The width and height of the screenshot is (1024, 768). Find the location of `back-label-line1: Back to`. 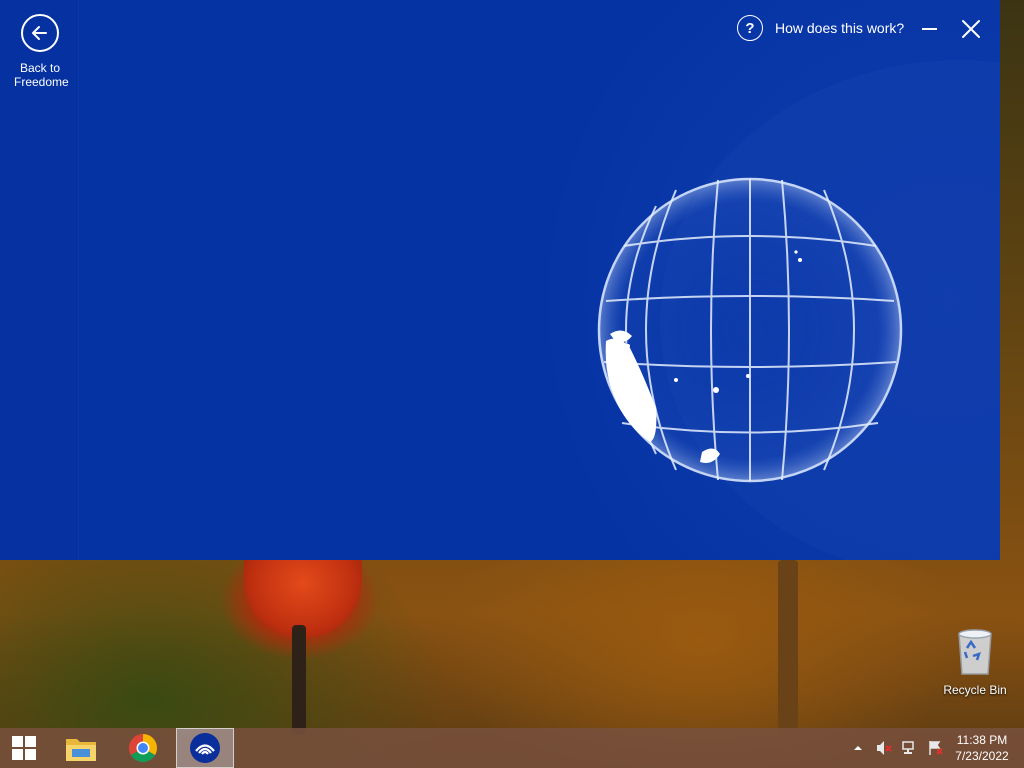

back-label-line1: Back to is located at coordinates (40, 68).